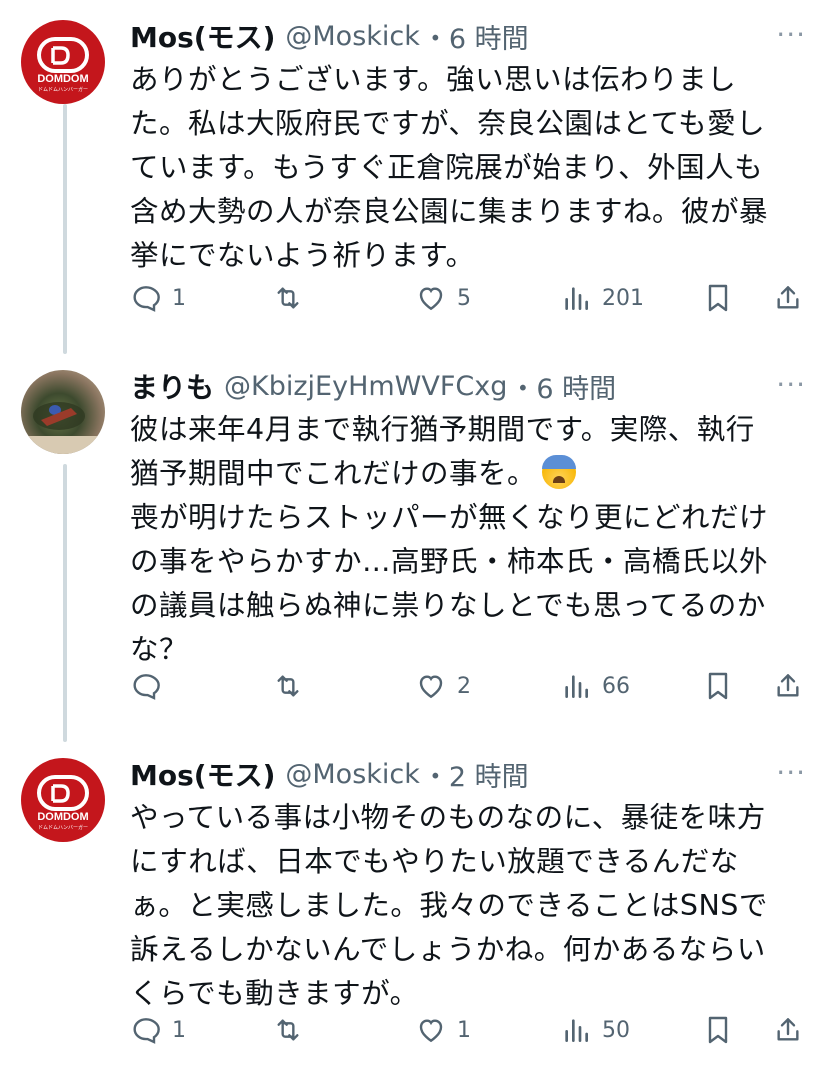 Image resolution: width=828 pixels, height=1071 pixels. I want to click on views-button: 201, so click(602, 298).